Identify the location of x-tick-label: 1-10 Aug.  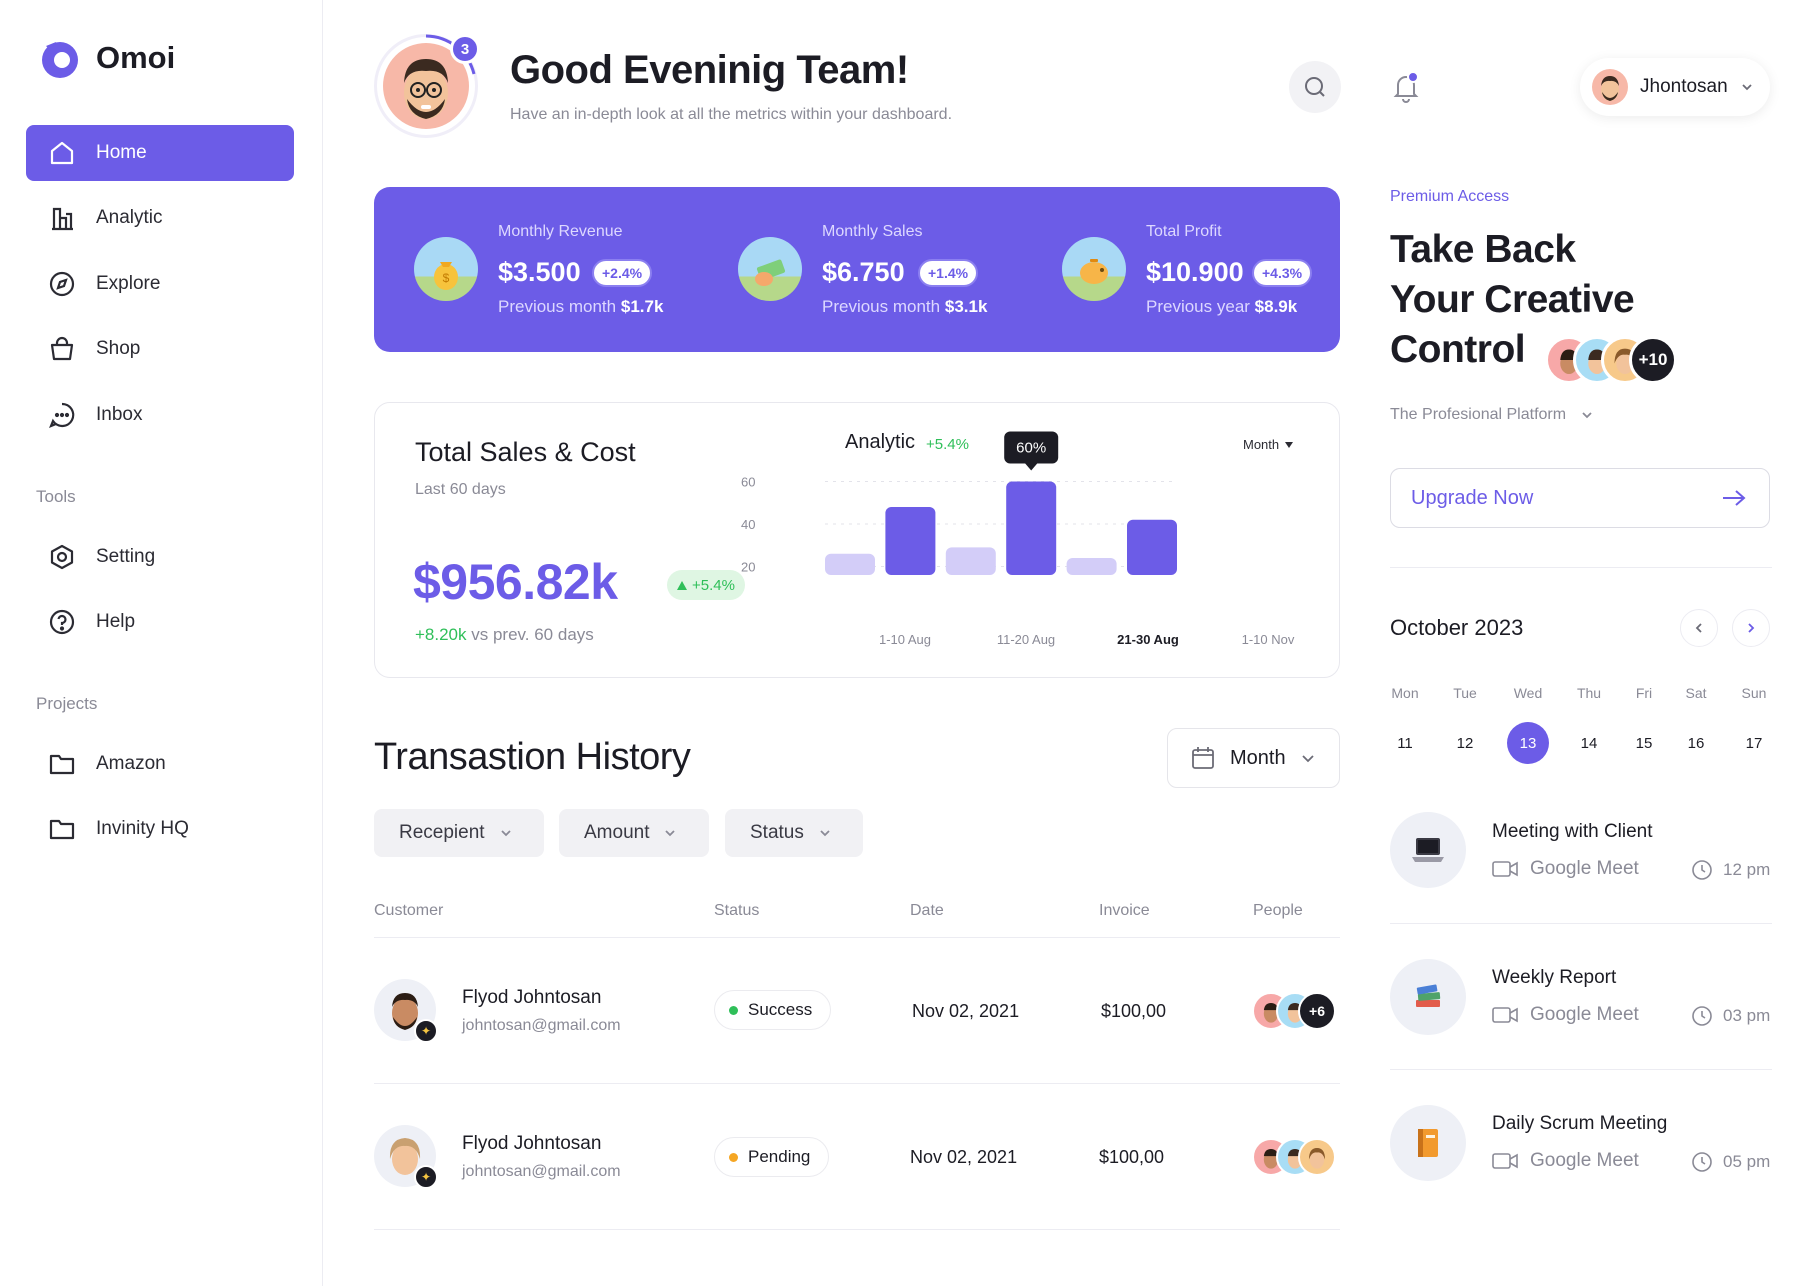
(905, 639).